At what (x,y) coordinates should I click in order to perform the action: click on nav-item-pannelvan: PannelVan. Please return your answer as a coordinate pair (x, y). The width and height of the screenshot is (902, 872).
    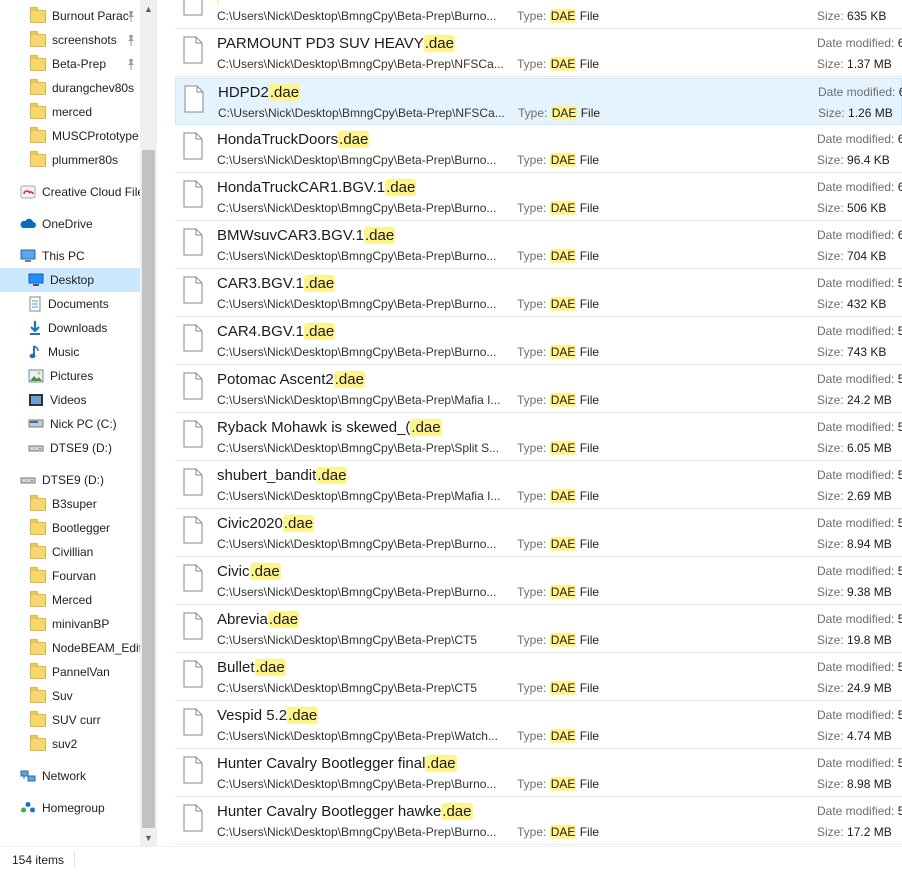
    Looking at the image, I should click on (70, 672).